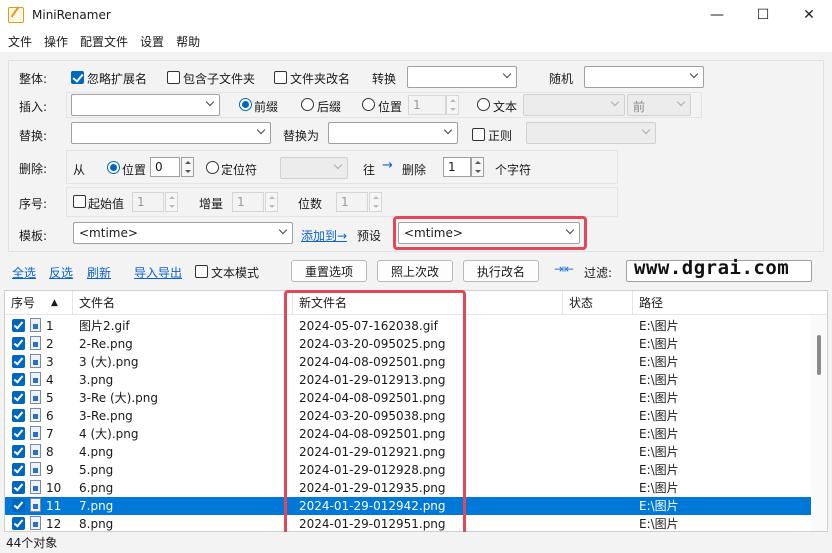 The image size is (832, 553). I want to click on text-radio, so click(483, 104).